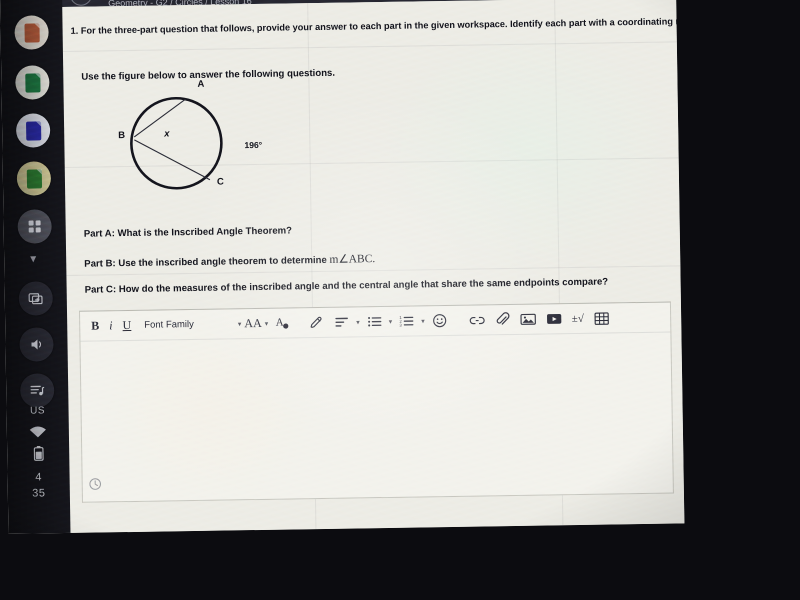 The image size is (800, 600). I want to click on part-b-math: m∠ABC., so click(352, 259).